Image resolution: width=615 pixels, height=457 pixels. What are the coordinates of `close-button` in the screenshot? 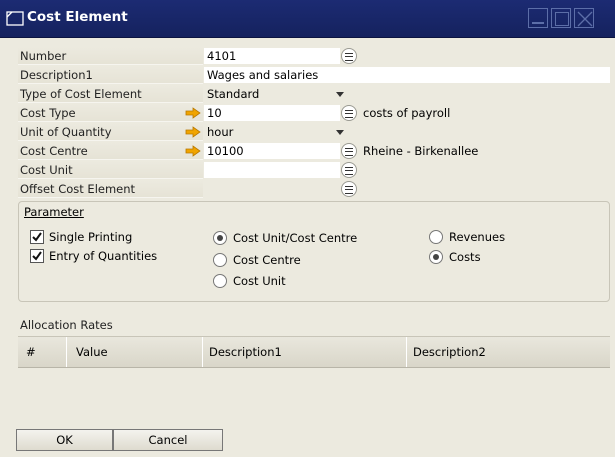 It's located at (584, 18).